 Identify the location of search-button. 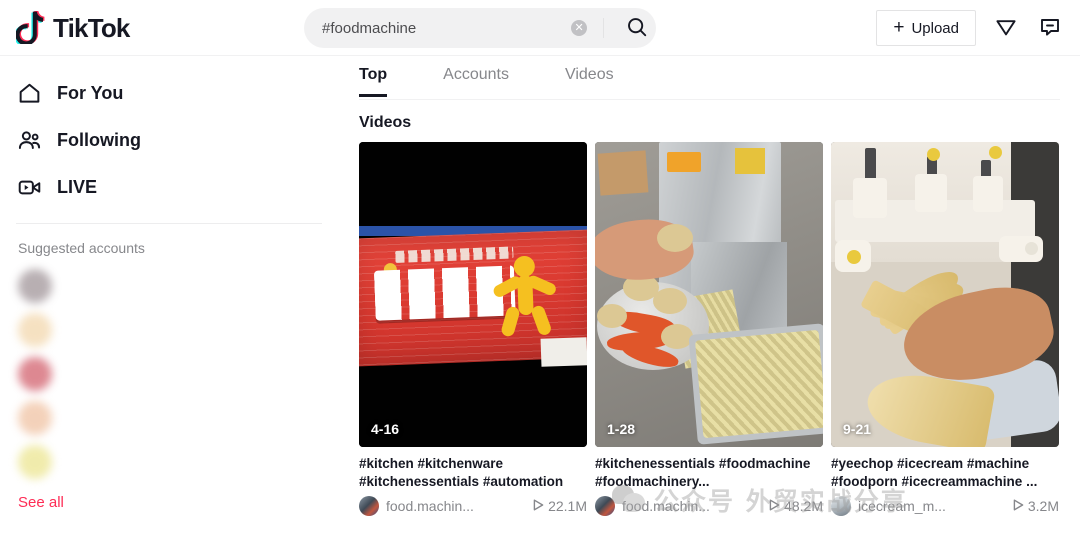
(637, 28).